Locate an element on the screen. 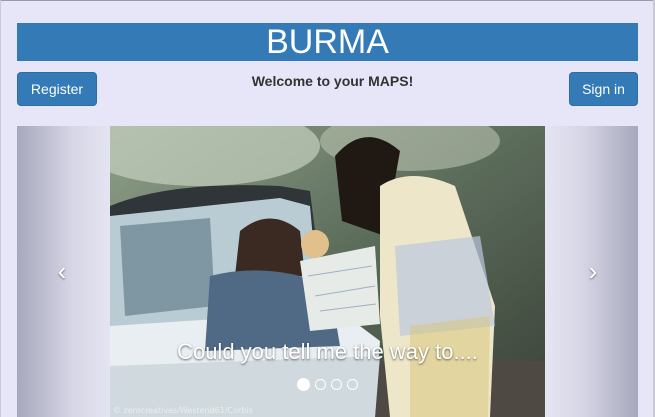  chevron-left-icon: ‹ is located at coordinates (62, 271).